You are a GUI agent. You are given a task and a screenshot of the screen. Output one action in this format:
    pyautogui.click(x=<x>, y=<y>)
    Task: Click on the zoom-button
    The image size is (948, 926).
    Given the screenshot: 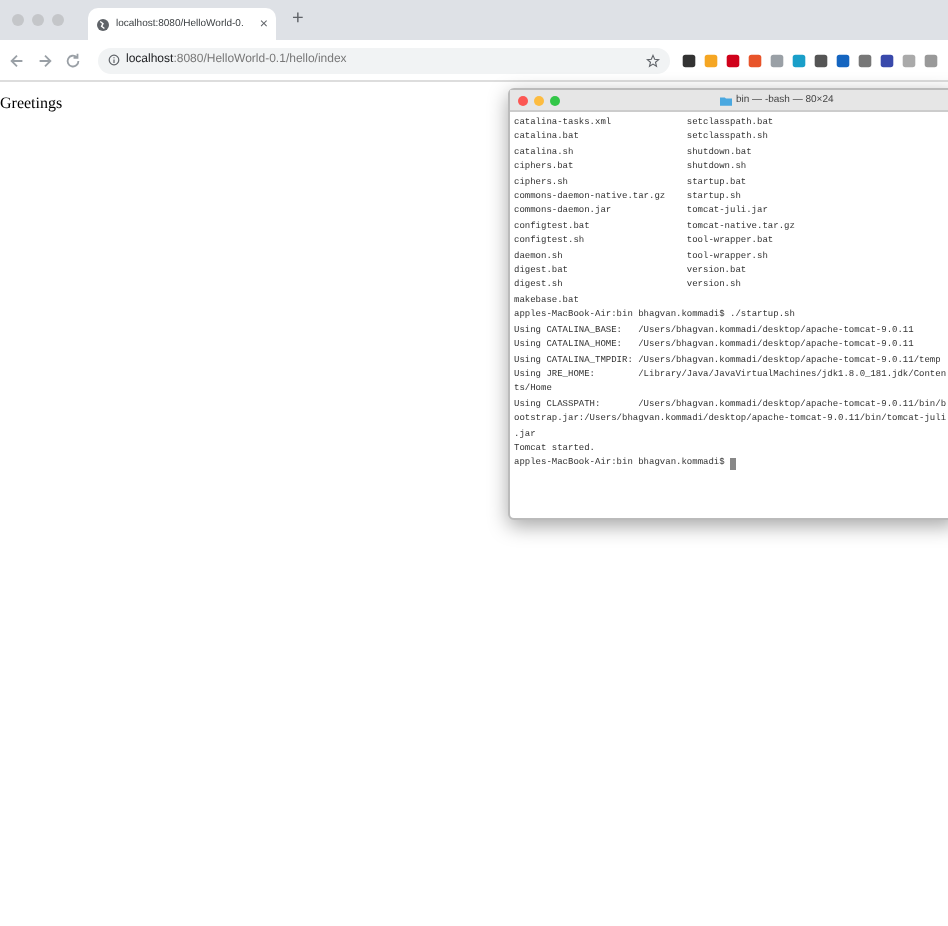 What is the action you would take?
    pyautogui.click(x=555, y=100)
    